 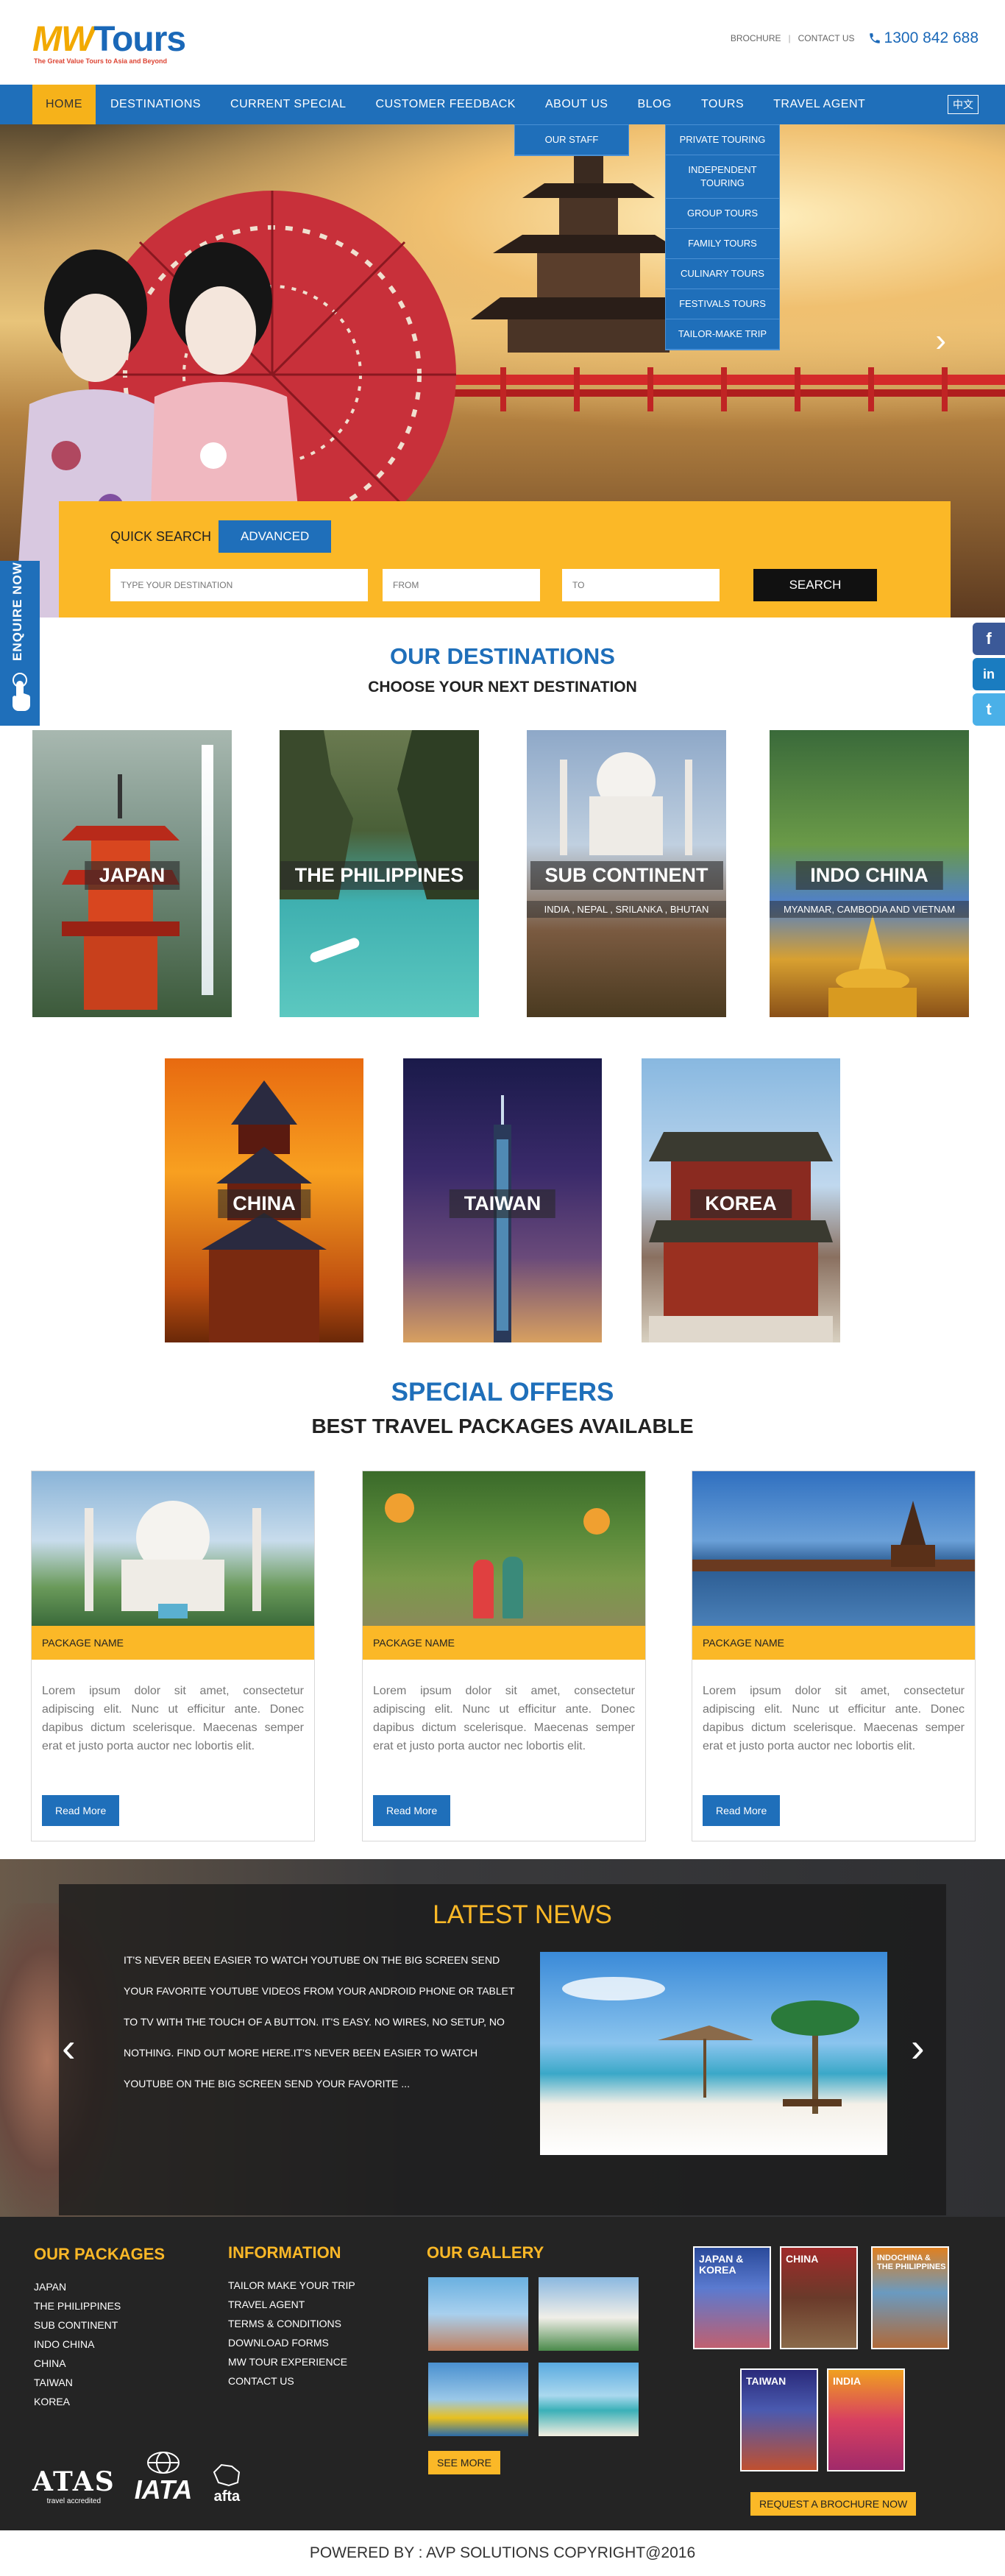 What do you see at coordinates (464, 2462) in the screenshot?
I see `see-more-button: SEE MORE` at bounding box center [464, 2462].